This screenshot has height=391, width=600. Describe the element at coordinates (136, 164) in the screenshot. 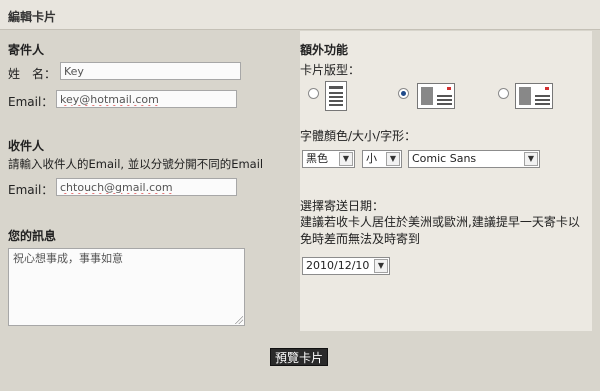

I see `recipient-instruction: 請輸入收件人的Email, 並以分號分開不同的Email` at that location.